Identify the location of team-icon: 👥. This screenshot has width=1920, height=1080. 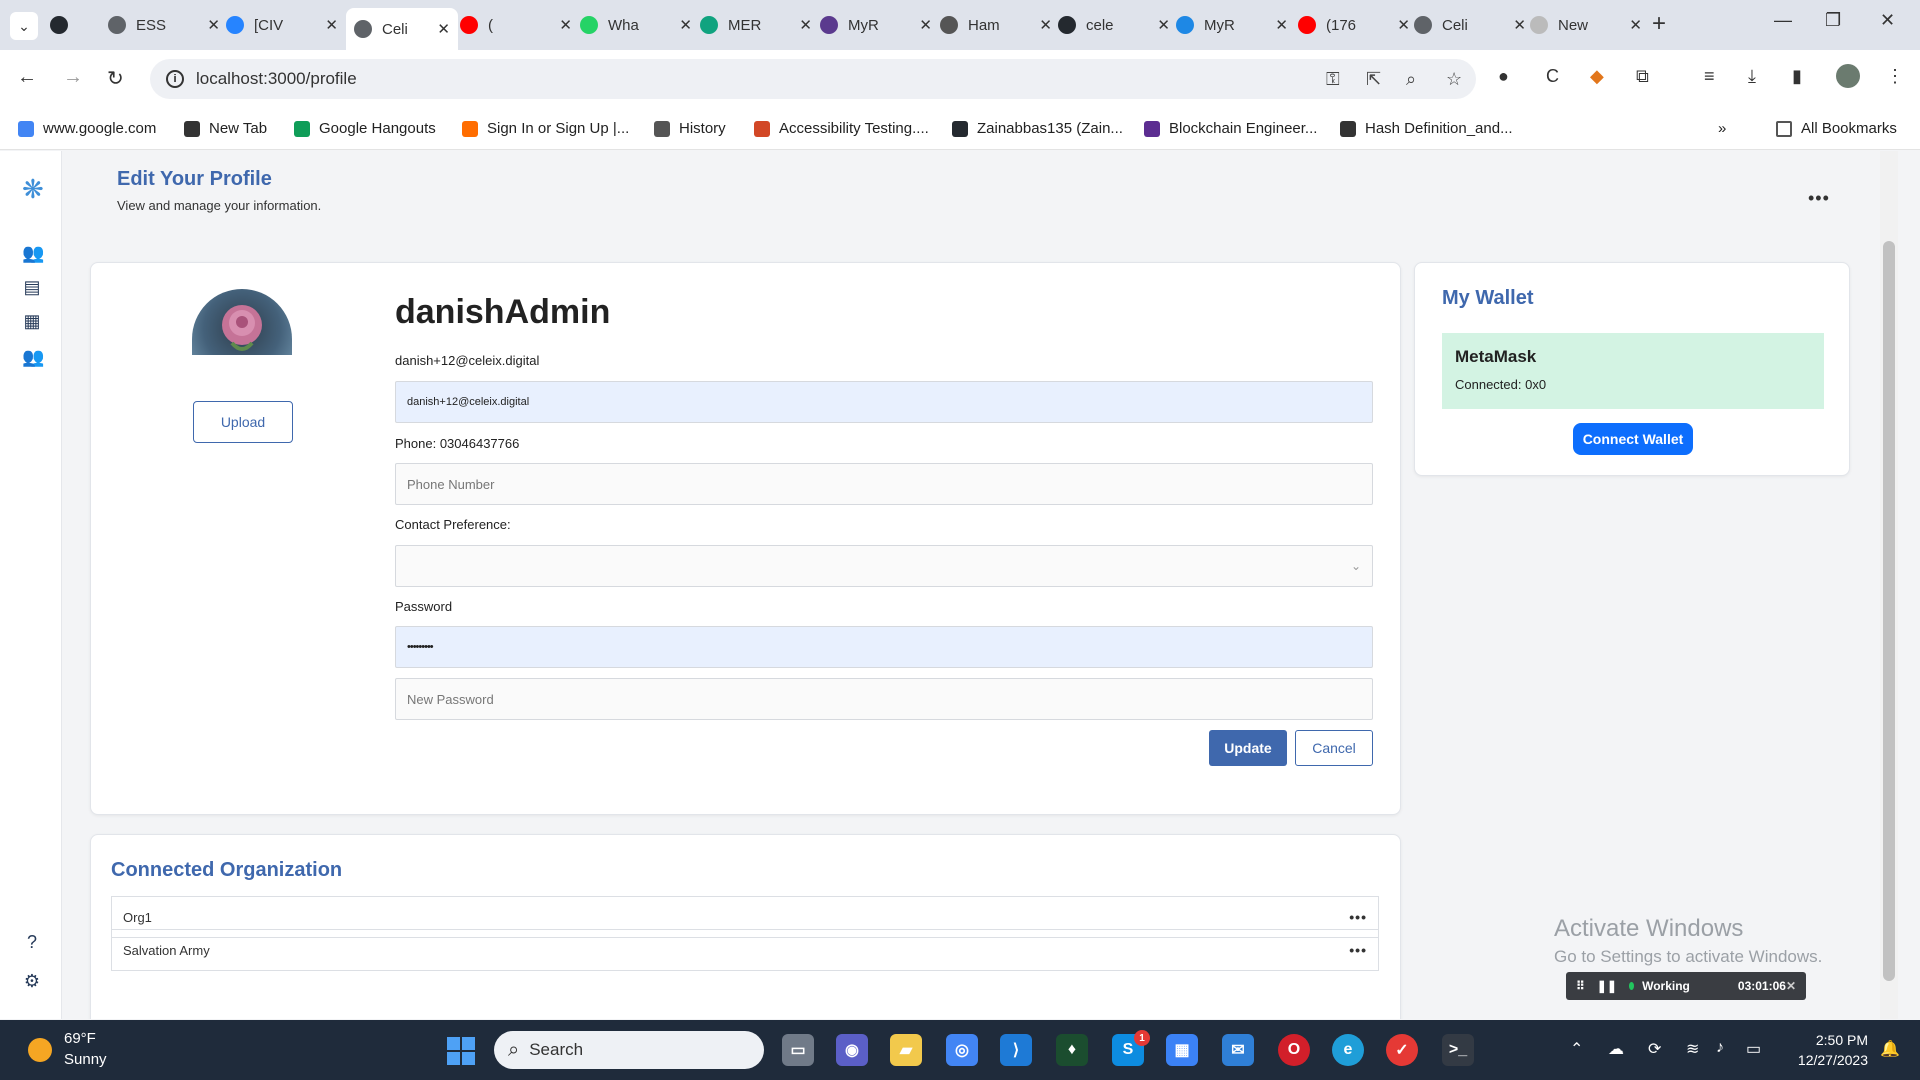
(33, 357).